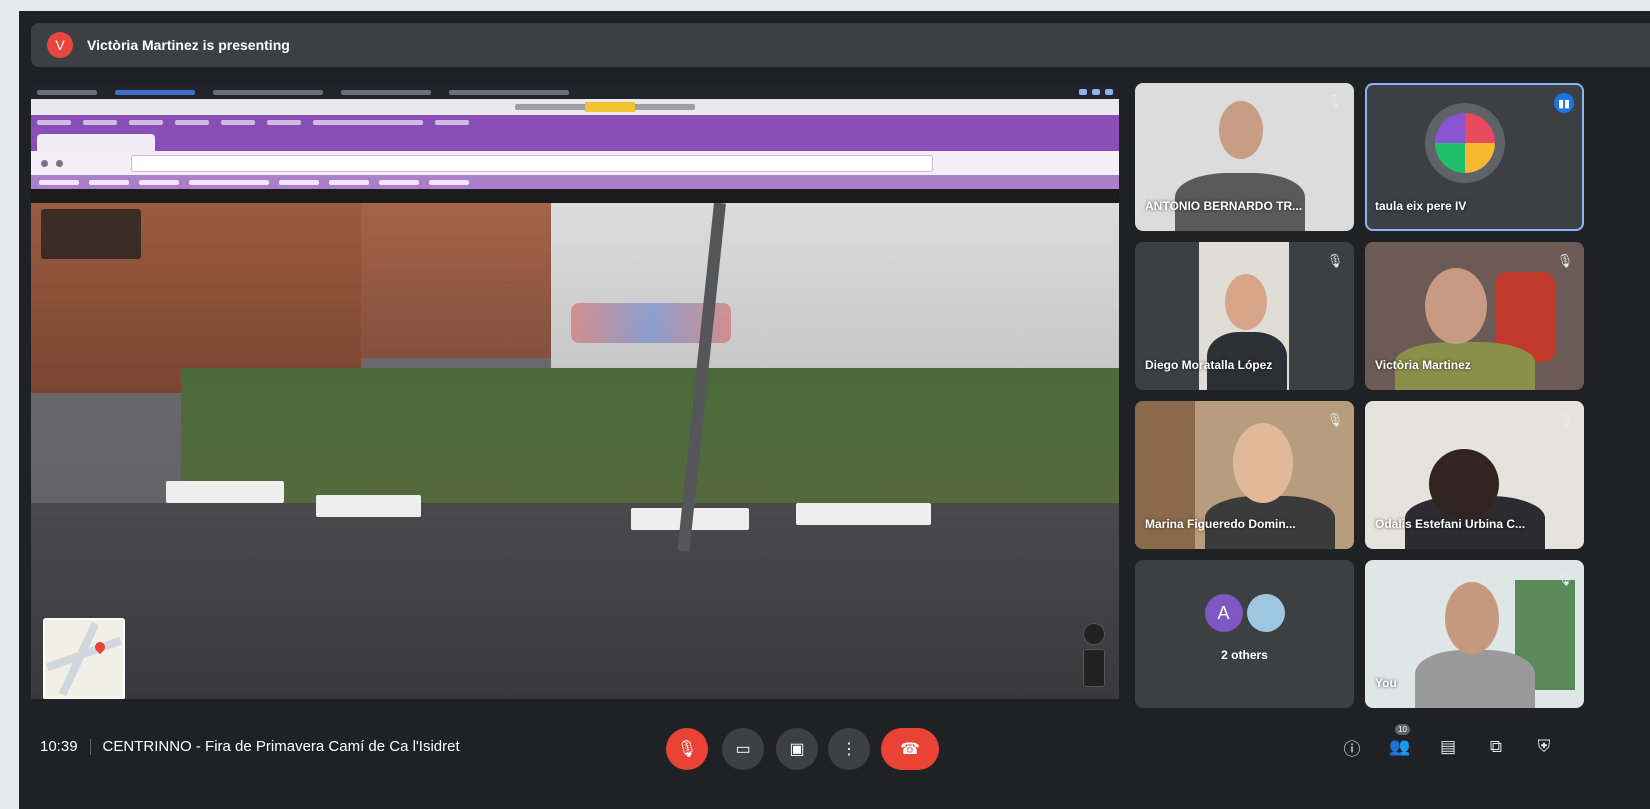 This screenshot has height=809, width=1650. Describe the element at coordinates (1496, 747) in the screenshot. I see `activities-icon: ⧉` at that location.